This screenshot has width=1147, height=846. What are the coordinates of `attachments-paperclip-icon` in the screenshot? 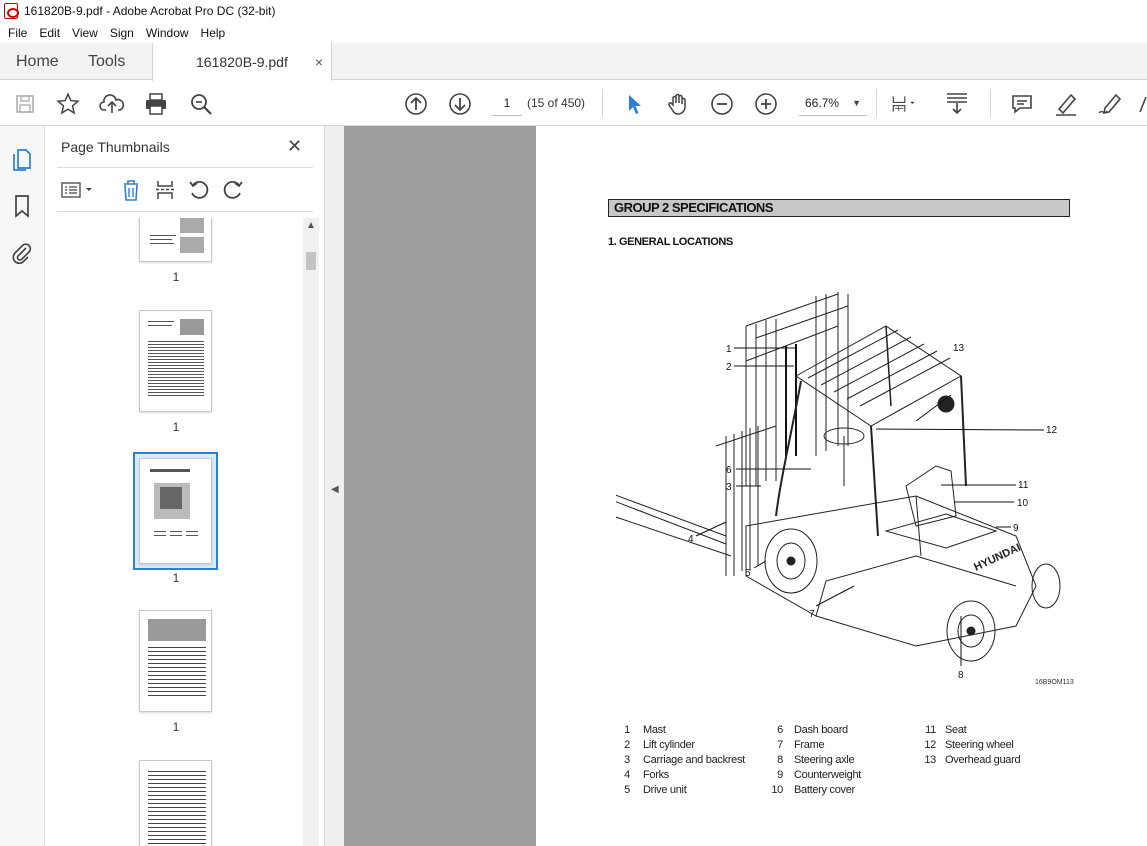 It's located at (22, 253).